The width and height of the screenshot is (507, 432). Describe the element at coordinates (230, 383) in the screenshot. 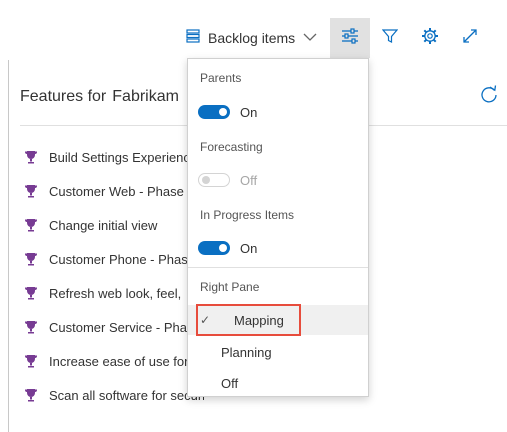

I see `option-label: Off` at that location.